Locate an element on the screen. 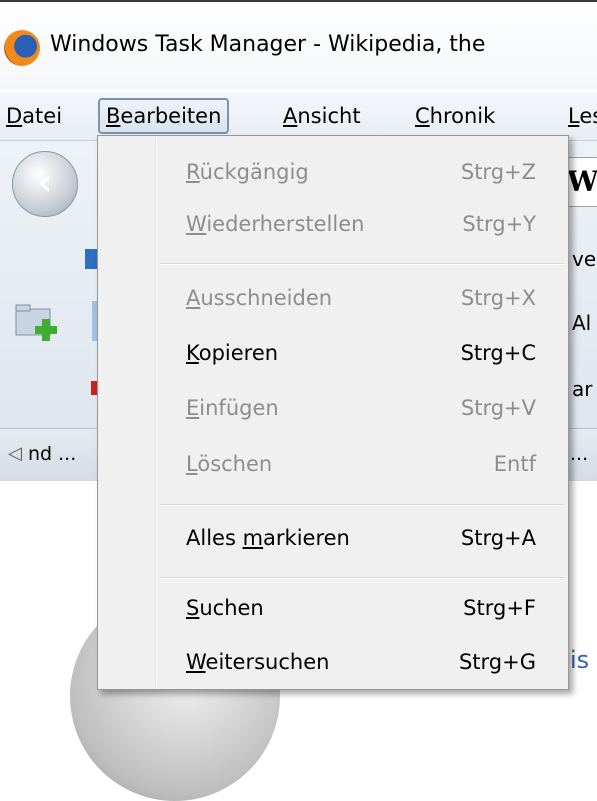  menu-item-label: Alles markieren is located at coordinates (268, 538).